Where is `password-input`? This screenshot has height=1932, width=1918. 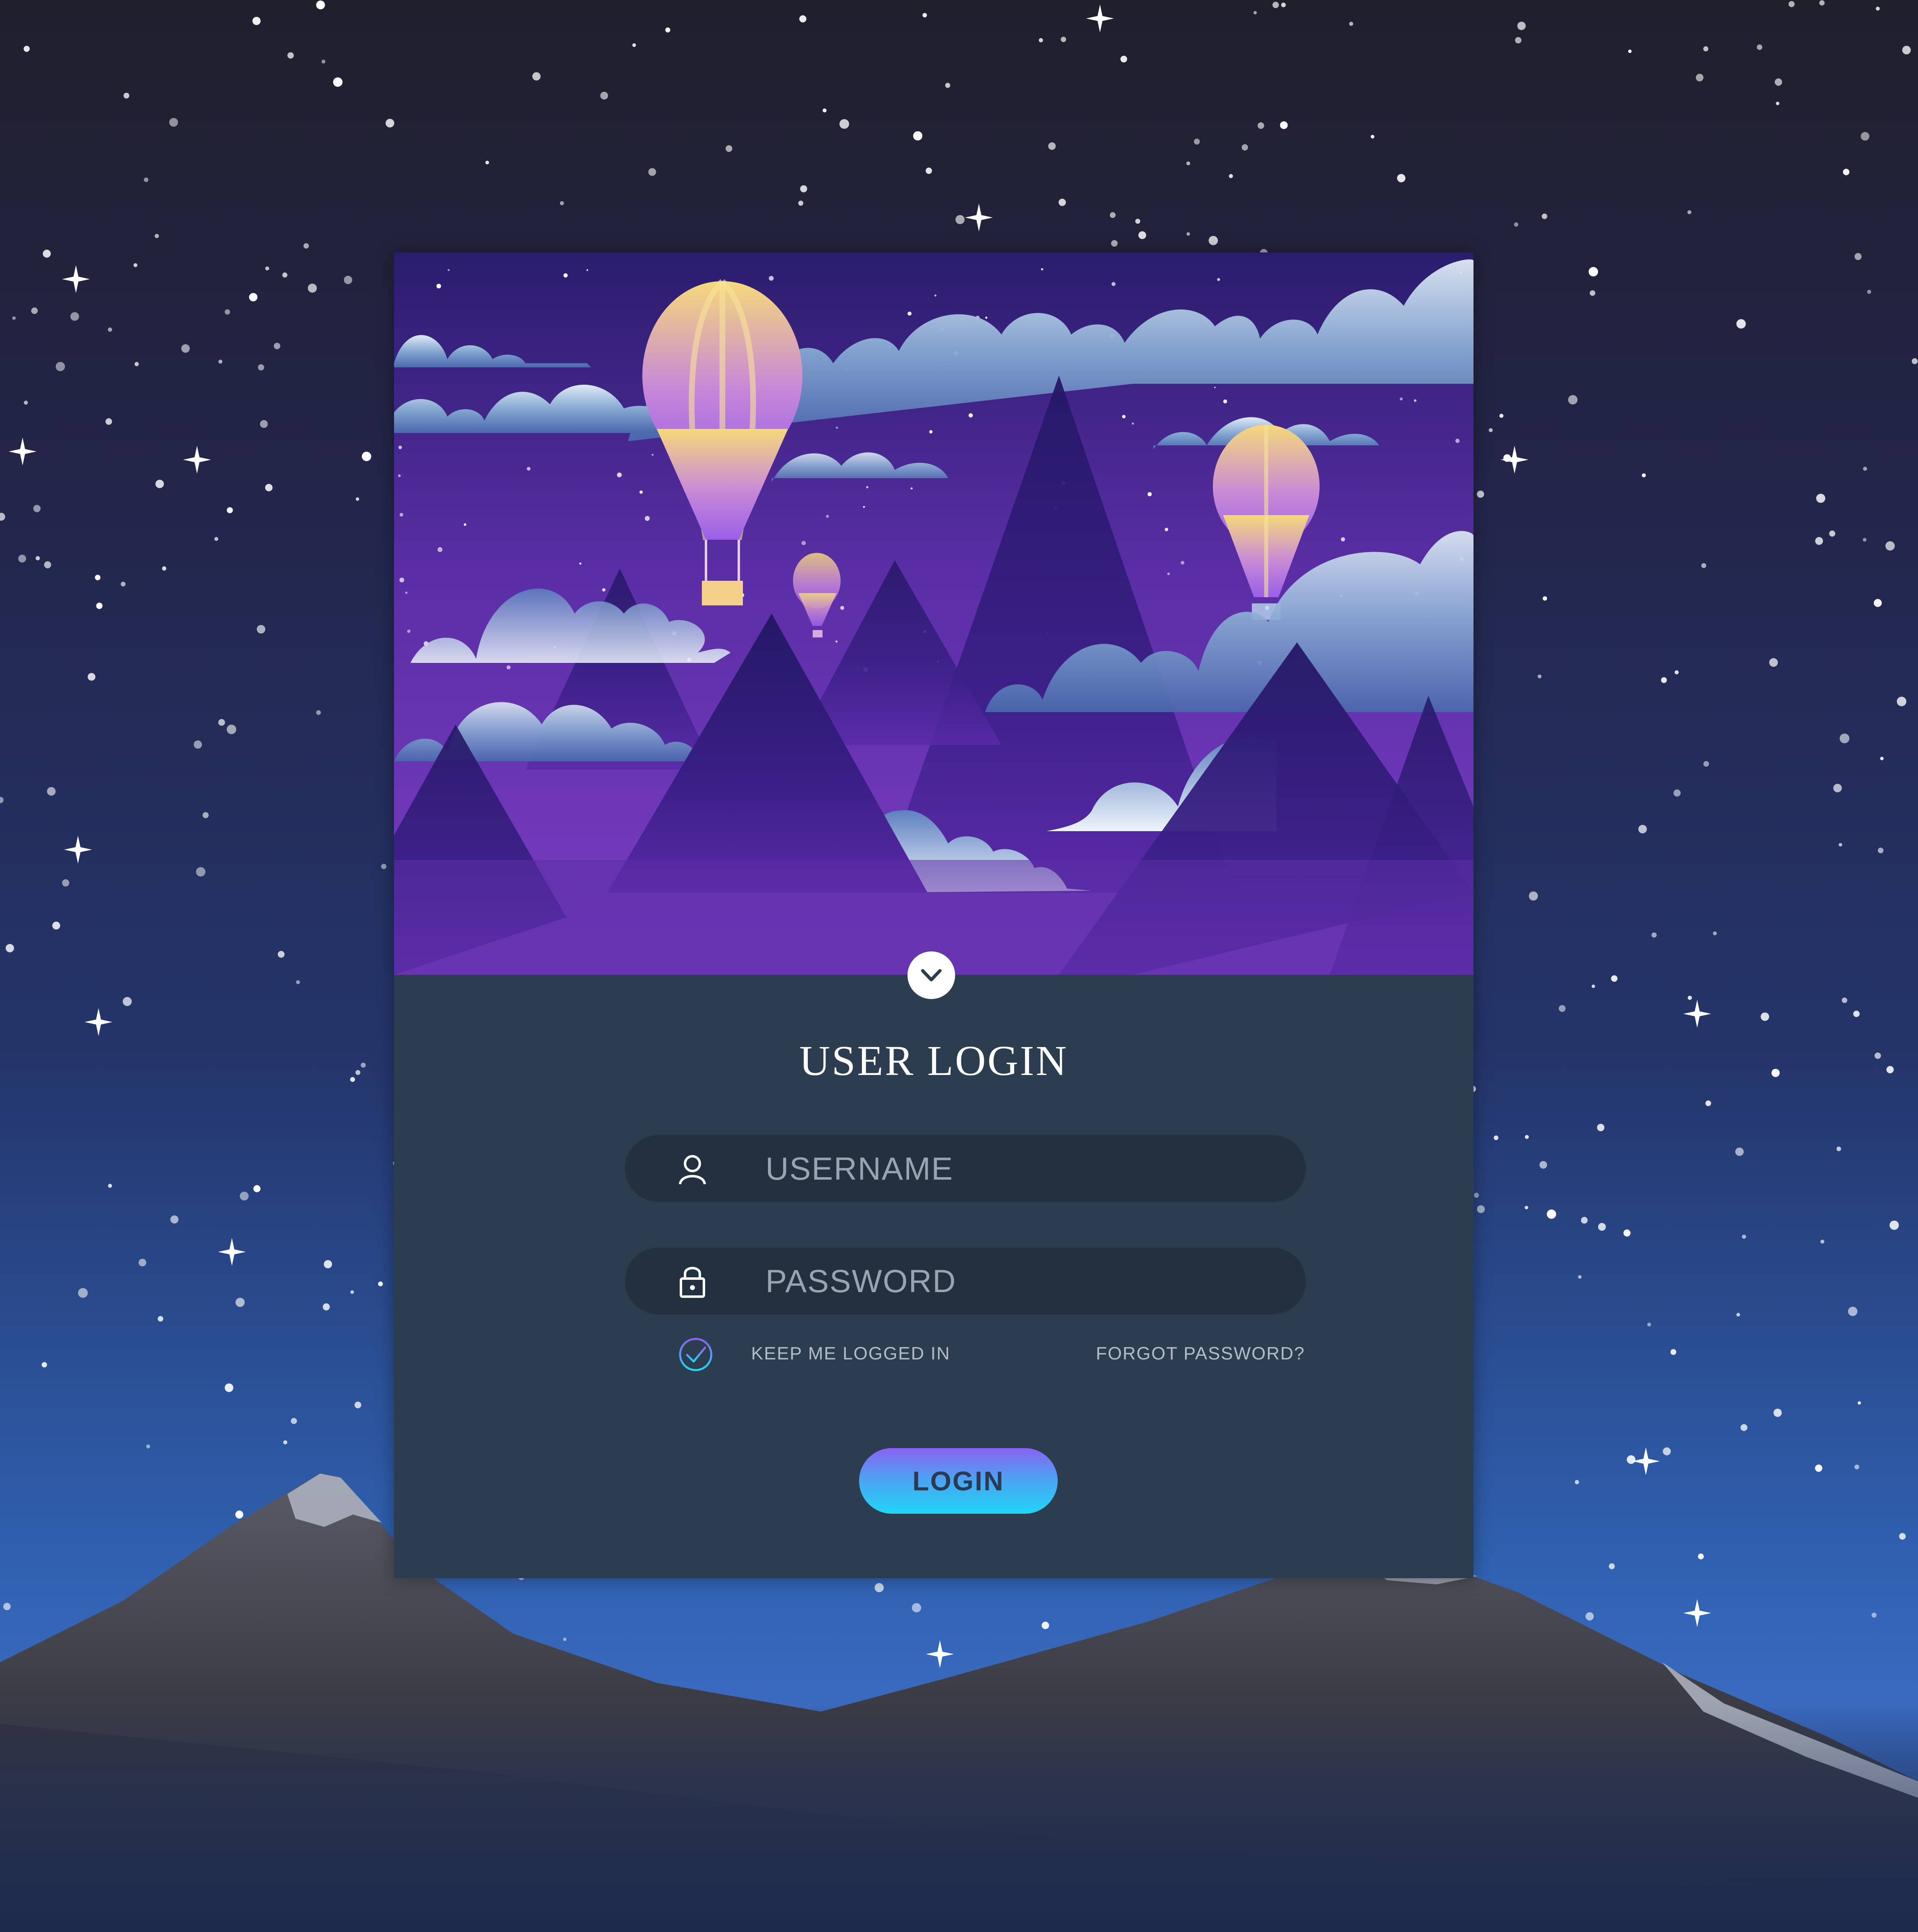
password-input is located at coordinates (1011, 1281).